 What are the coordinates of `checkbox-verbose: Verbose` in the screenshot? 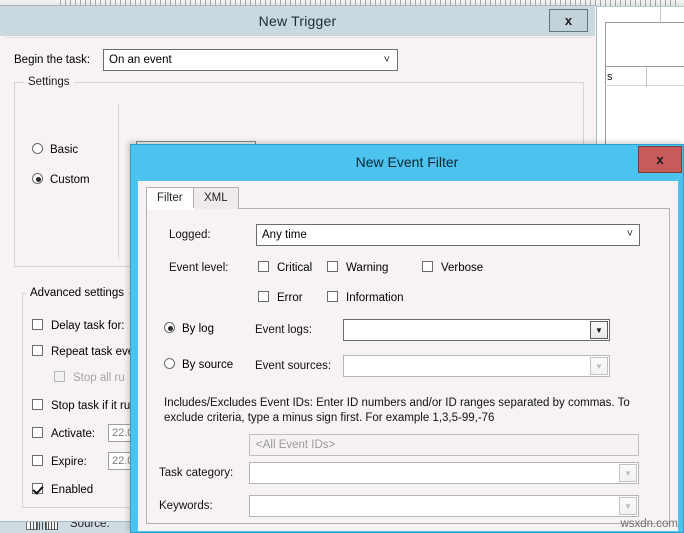 It's located at (452, 267).